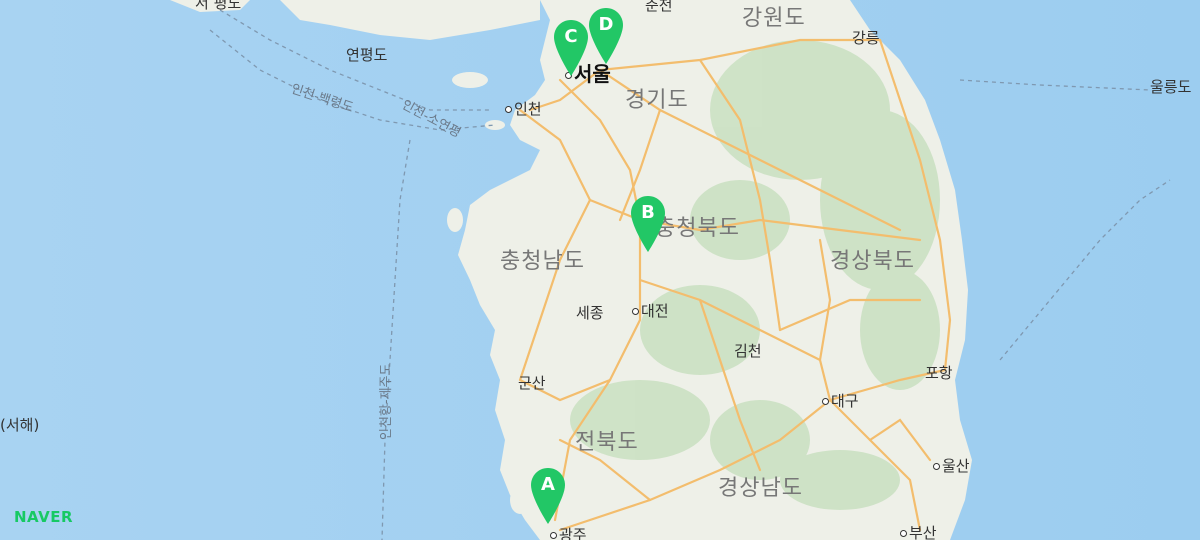 The image size is (1200, 540). What do you see at coordinates (548, 484) in the screenshot?
I see `marker-label: A` at bounding box center [548, 484].